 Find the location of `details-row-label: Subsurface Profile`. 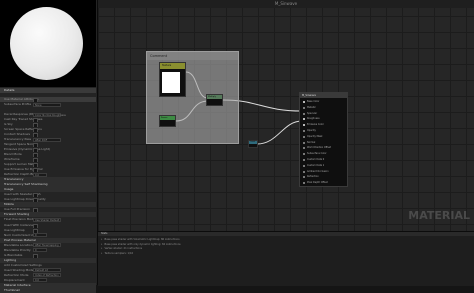

details-row-label: Subsurface Profile is located at coordinates (18, 104).